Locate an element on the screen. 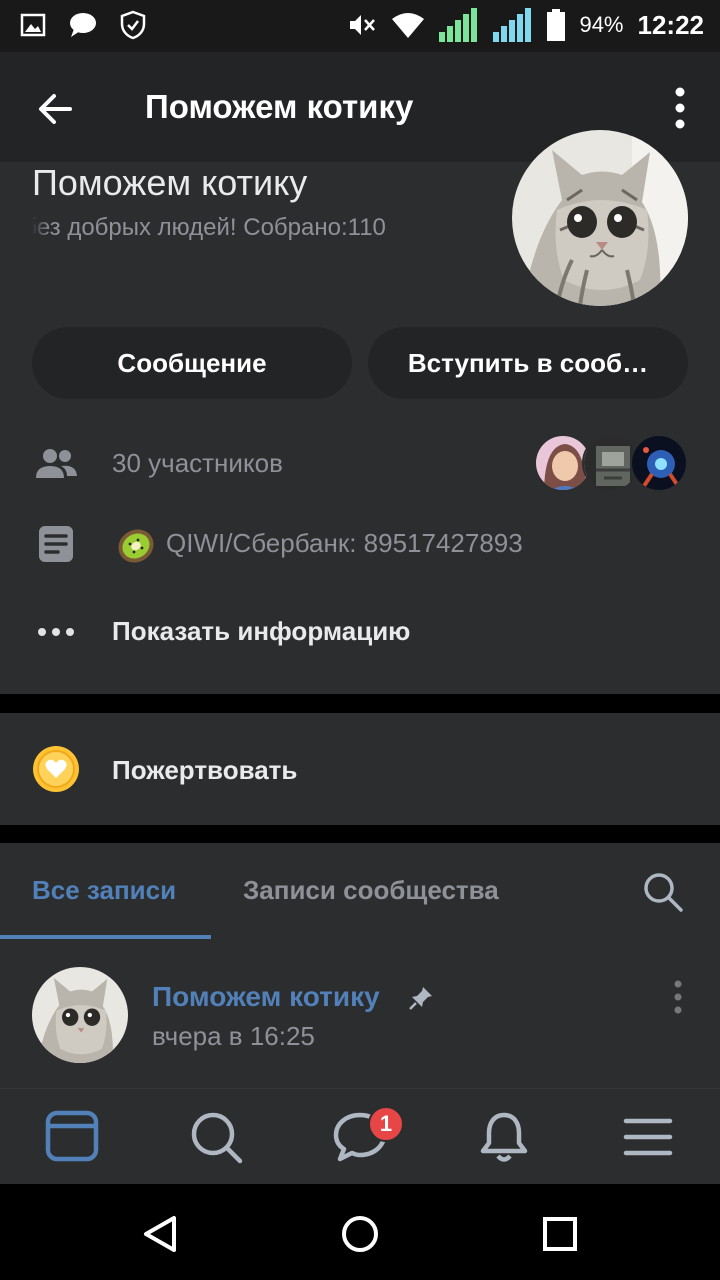 The height and width of the screenshot is (1280, 720). wifi-icon is located at coordinates (408, 25).